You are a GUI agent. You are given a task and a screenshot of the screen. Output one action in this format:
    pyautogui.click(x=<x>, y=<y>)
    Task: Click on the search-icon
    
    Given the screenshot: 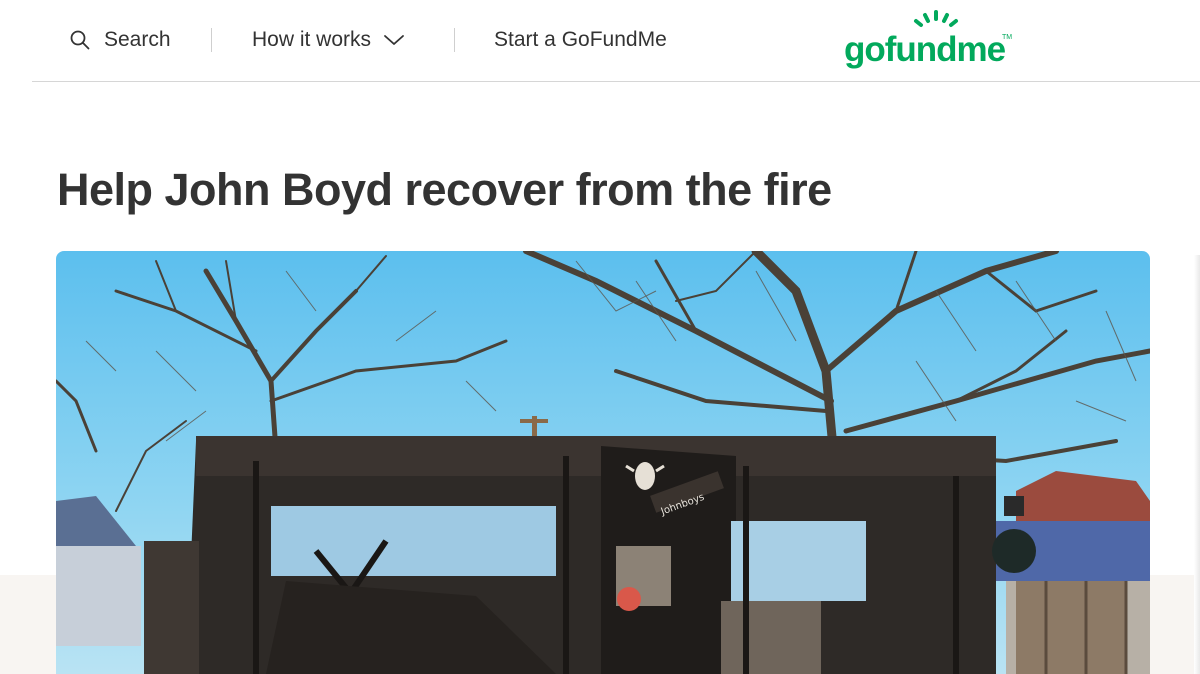 What is the action you would take?
    pyautogui.click(x=80, y=40)
    